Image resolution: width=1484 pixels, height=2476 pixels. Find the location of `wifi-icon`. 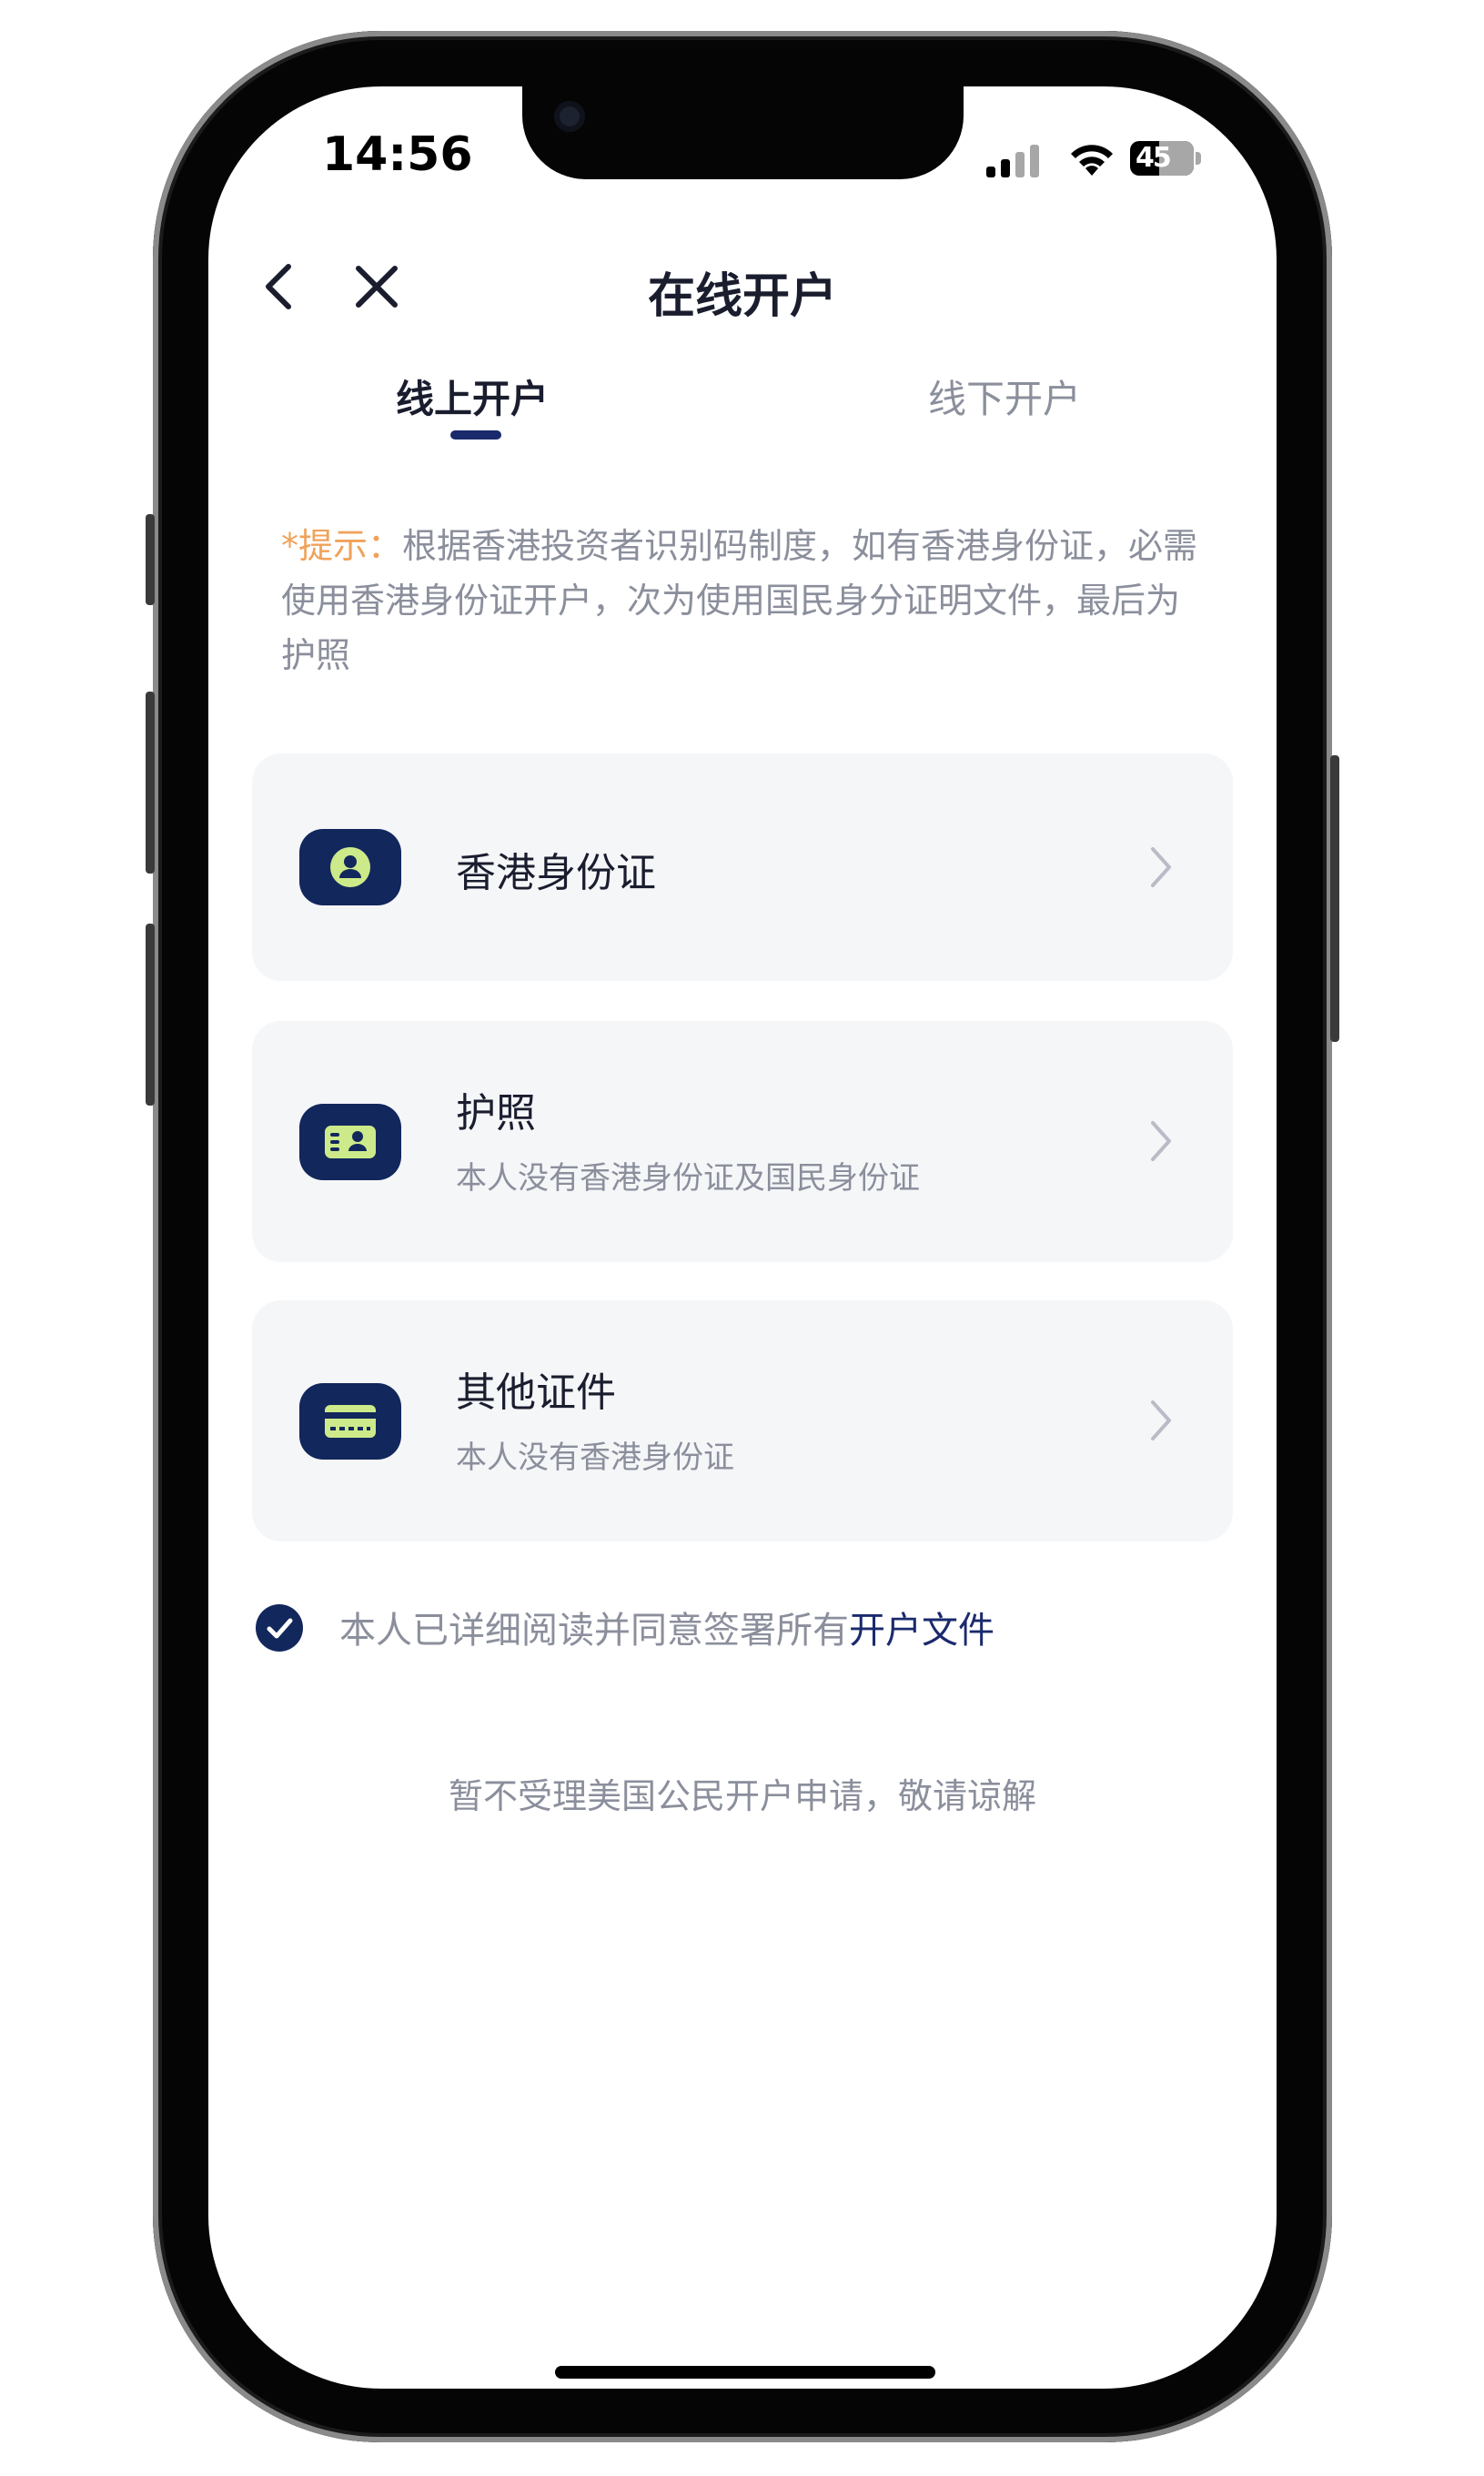

wifi-icon is located at coordinates (1092, 160).